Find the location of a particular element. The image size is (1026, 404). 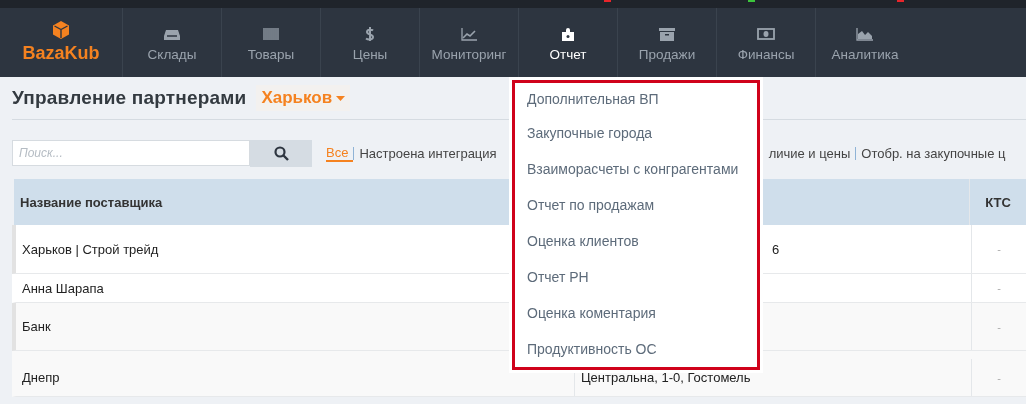

table-cell: Центральна, 1-0, Гостомель is located at coordinates (666, 377).